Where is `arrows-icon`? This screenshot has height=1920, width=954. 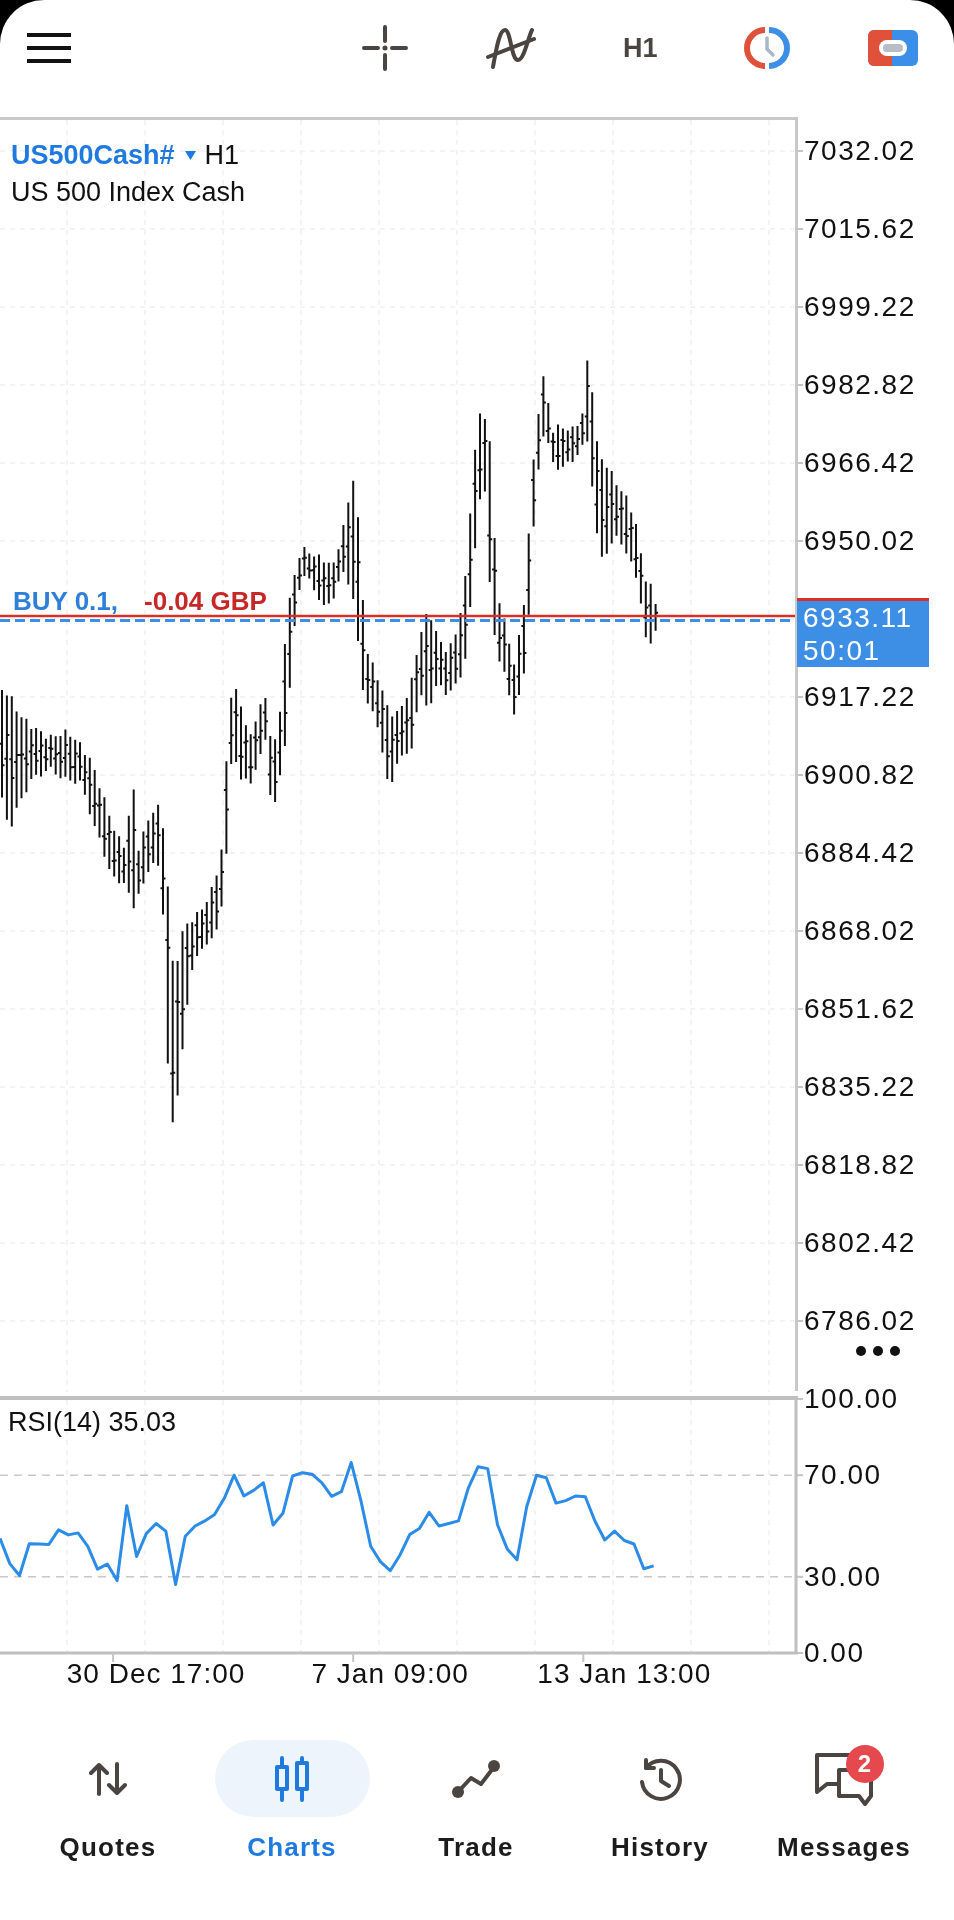 arrows-icon is located at coordinates (108, 1778).